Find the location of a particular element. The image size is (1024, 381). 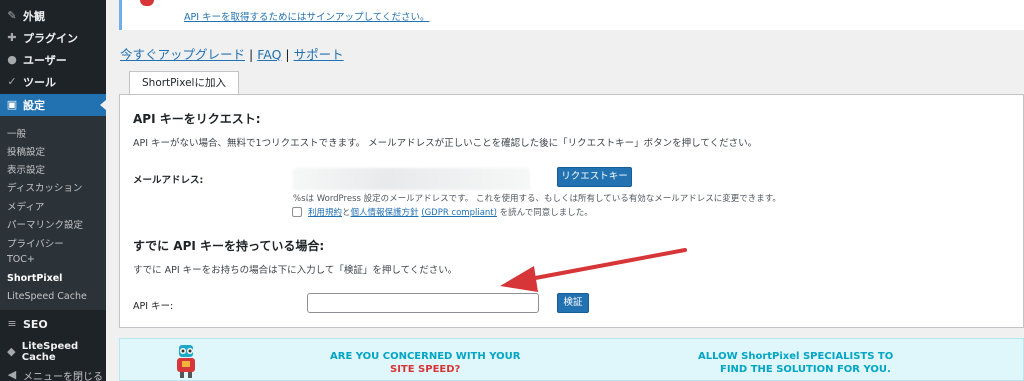

request-title: API キーをリクエスト: is located at coordinates (197, 119).